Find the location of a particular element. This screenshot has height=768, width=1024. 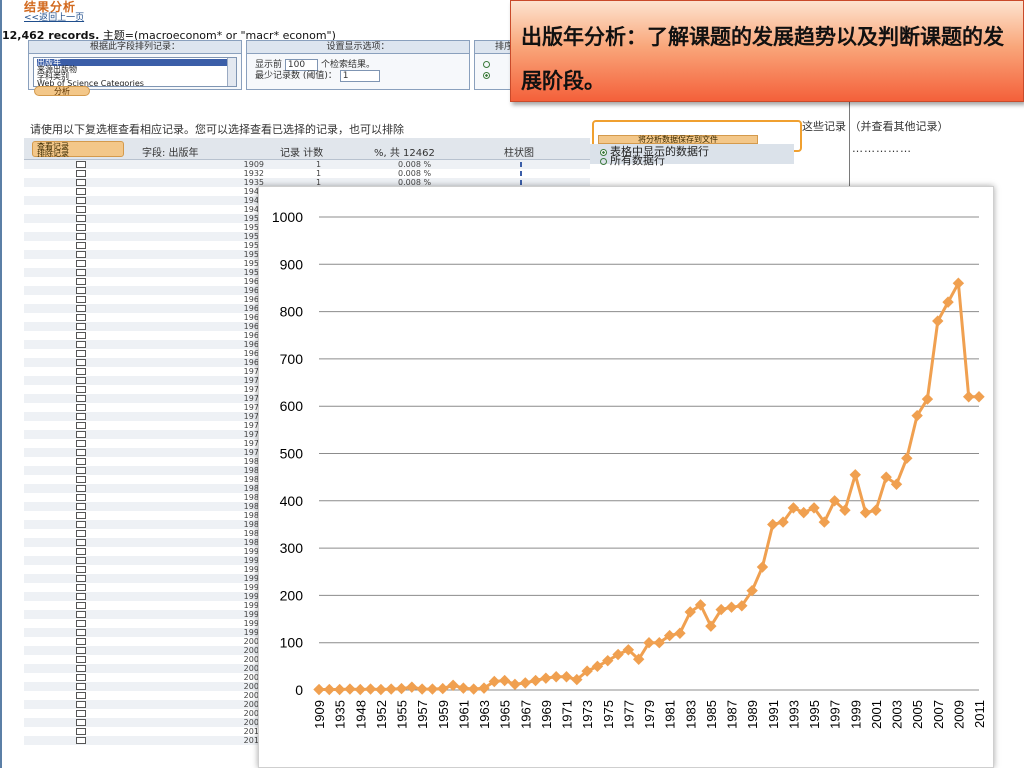

analyze-button: 分析 is located at coordinates (62, 91).